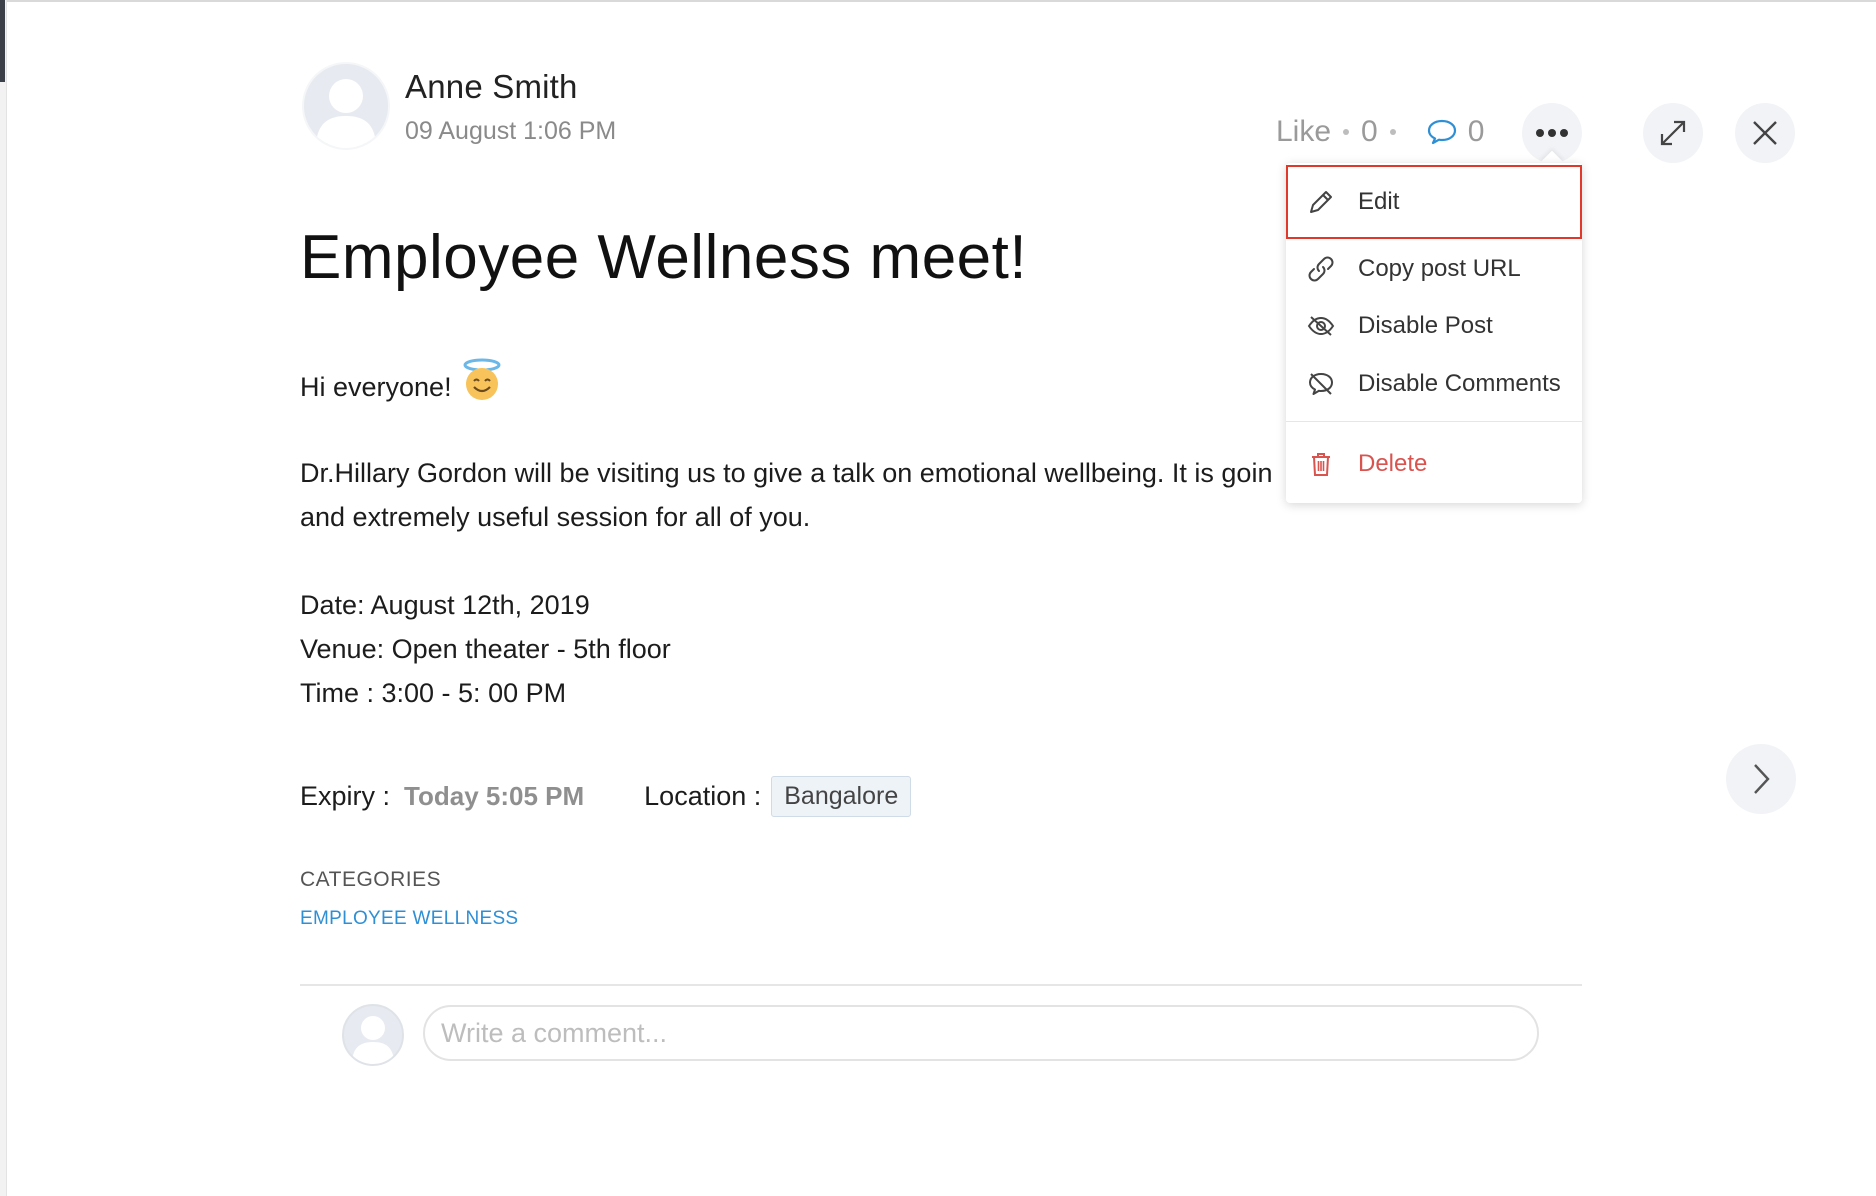 This screenshot has width=1876, height=1196. I want to click on expand-button, so click(1673, 133).